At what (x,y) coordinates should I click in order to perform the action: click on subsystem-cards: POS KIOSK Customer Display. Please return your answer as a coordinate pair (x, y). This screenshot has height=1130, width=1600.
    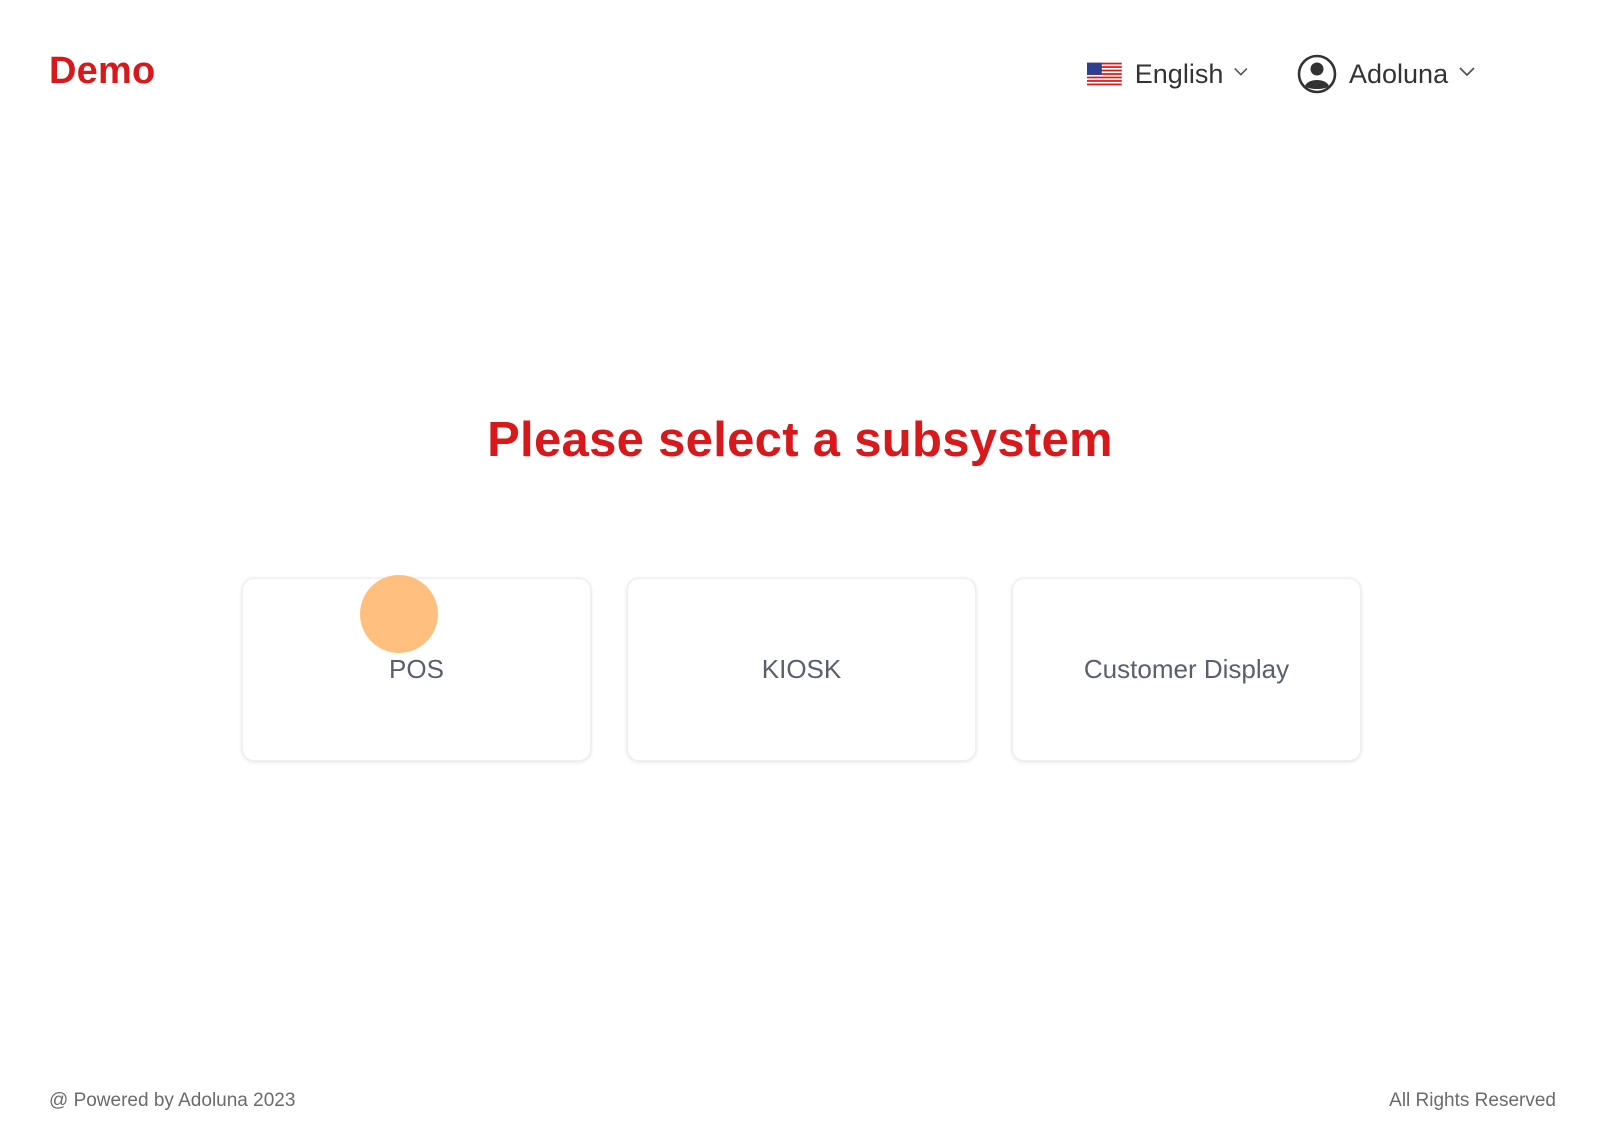
    Looking at the image, I should click on (801, 669).